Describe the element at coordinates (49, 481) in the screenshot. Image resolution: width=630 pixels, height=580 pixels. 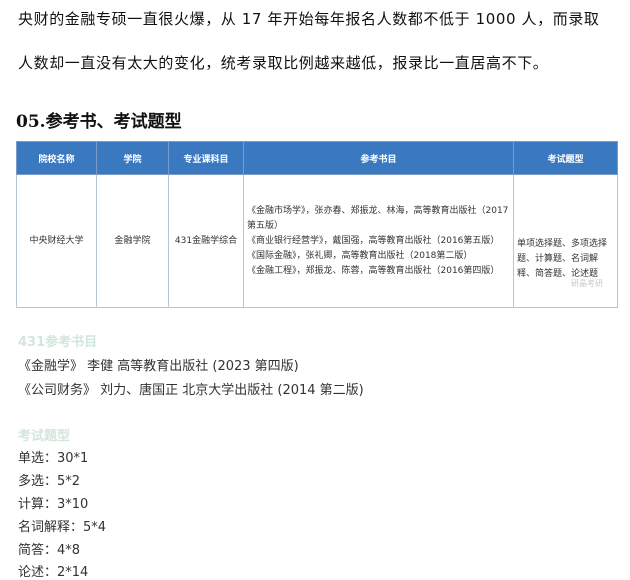
I see `exam-type-item: 多选：5*2` at that location.